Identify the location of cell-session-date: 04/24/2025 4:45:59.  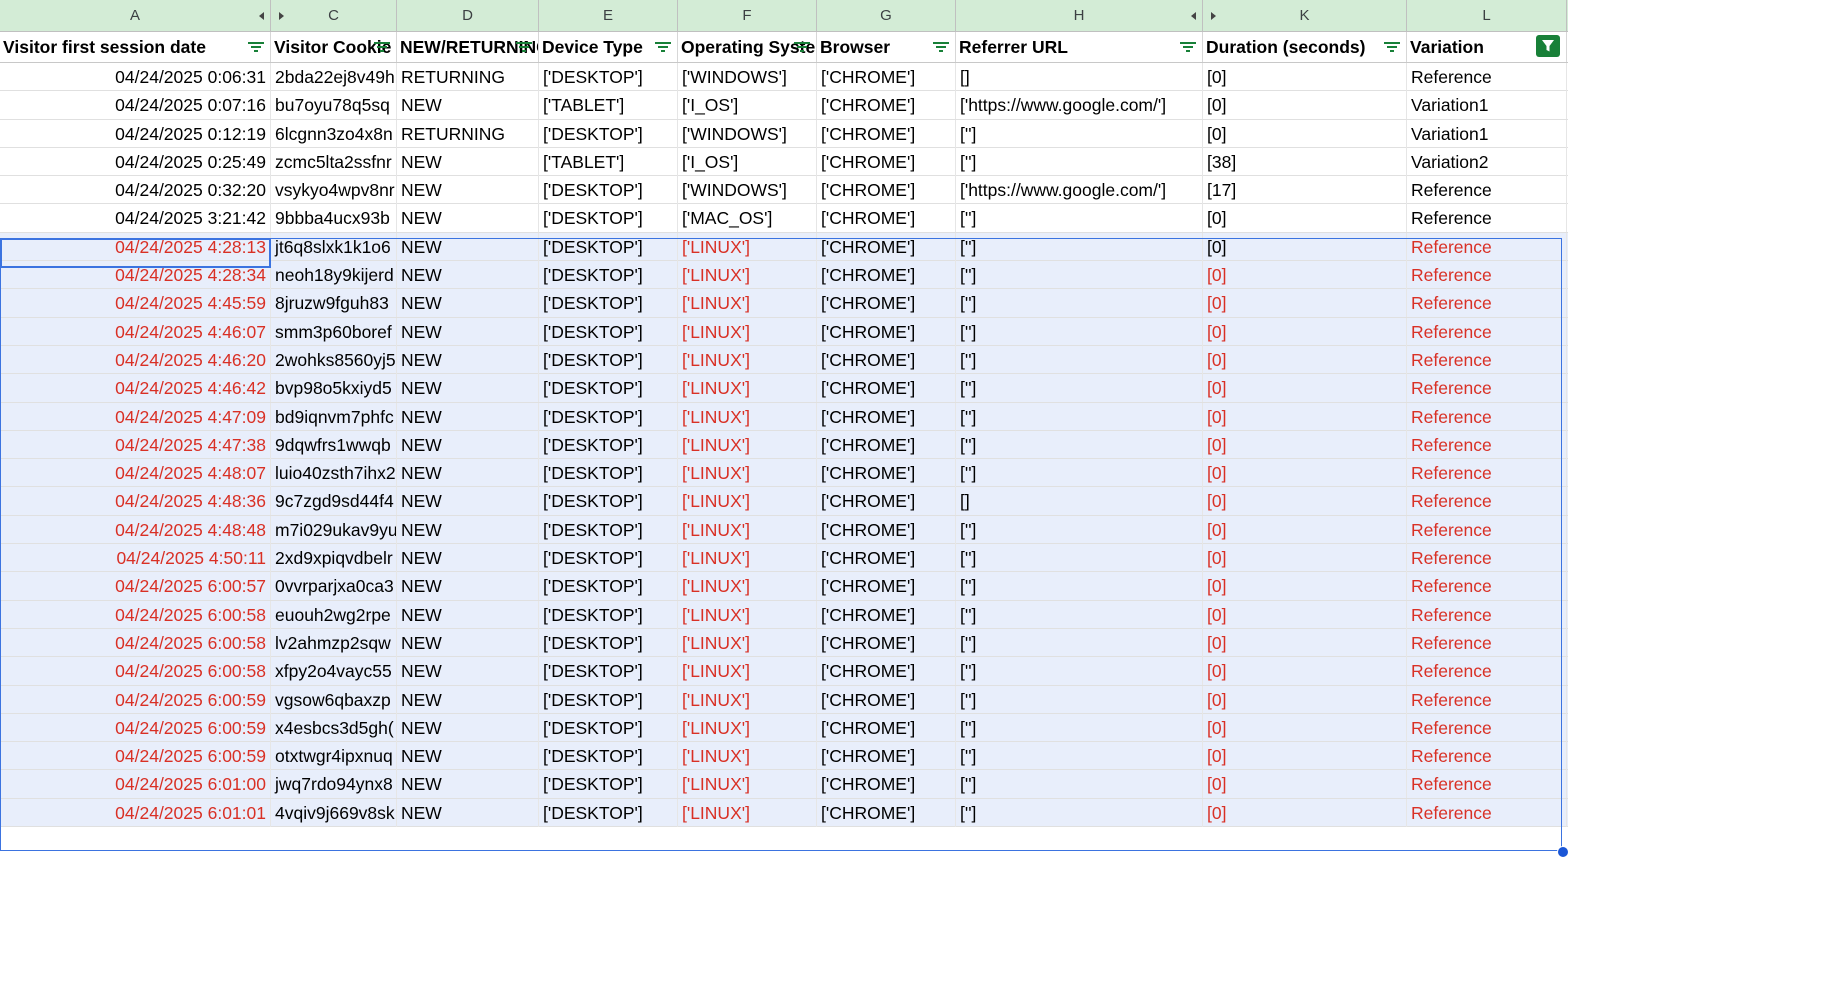
(135, 303).